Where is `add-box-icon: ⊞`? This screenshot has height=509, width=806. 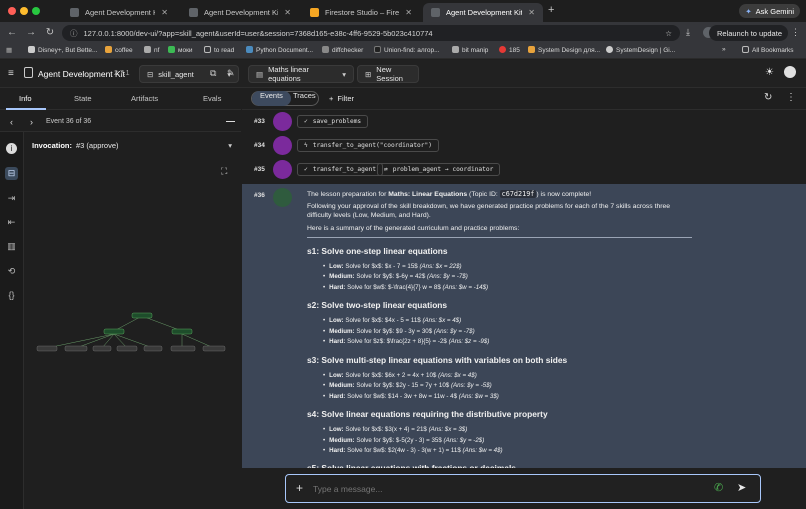 add-box-icon: ⊞ is located at coordinates (368, 74).